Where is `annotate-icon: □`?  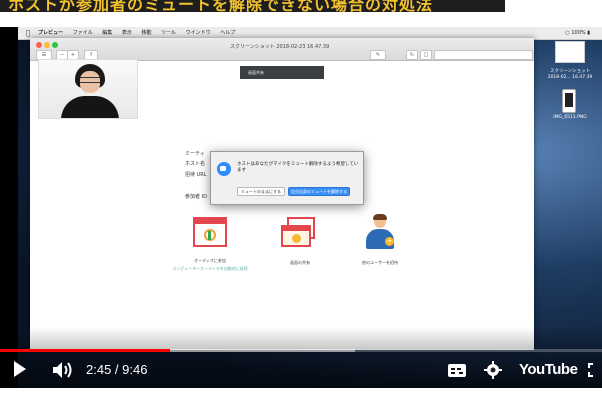 annotate-icon: □ is located at coordinates (426, 55).